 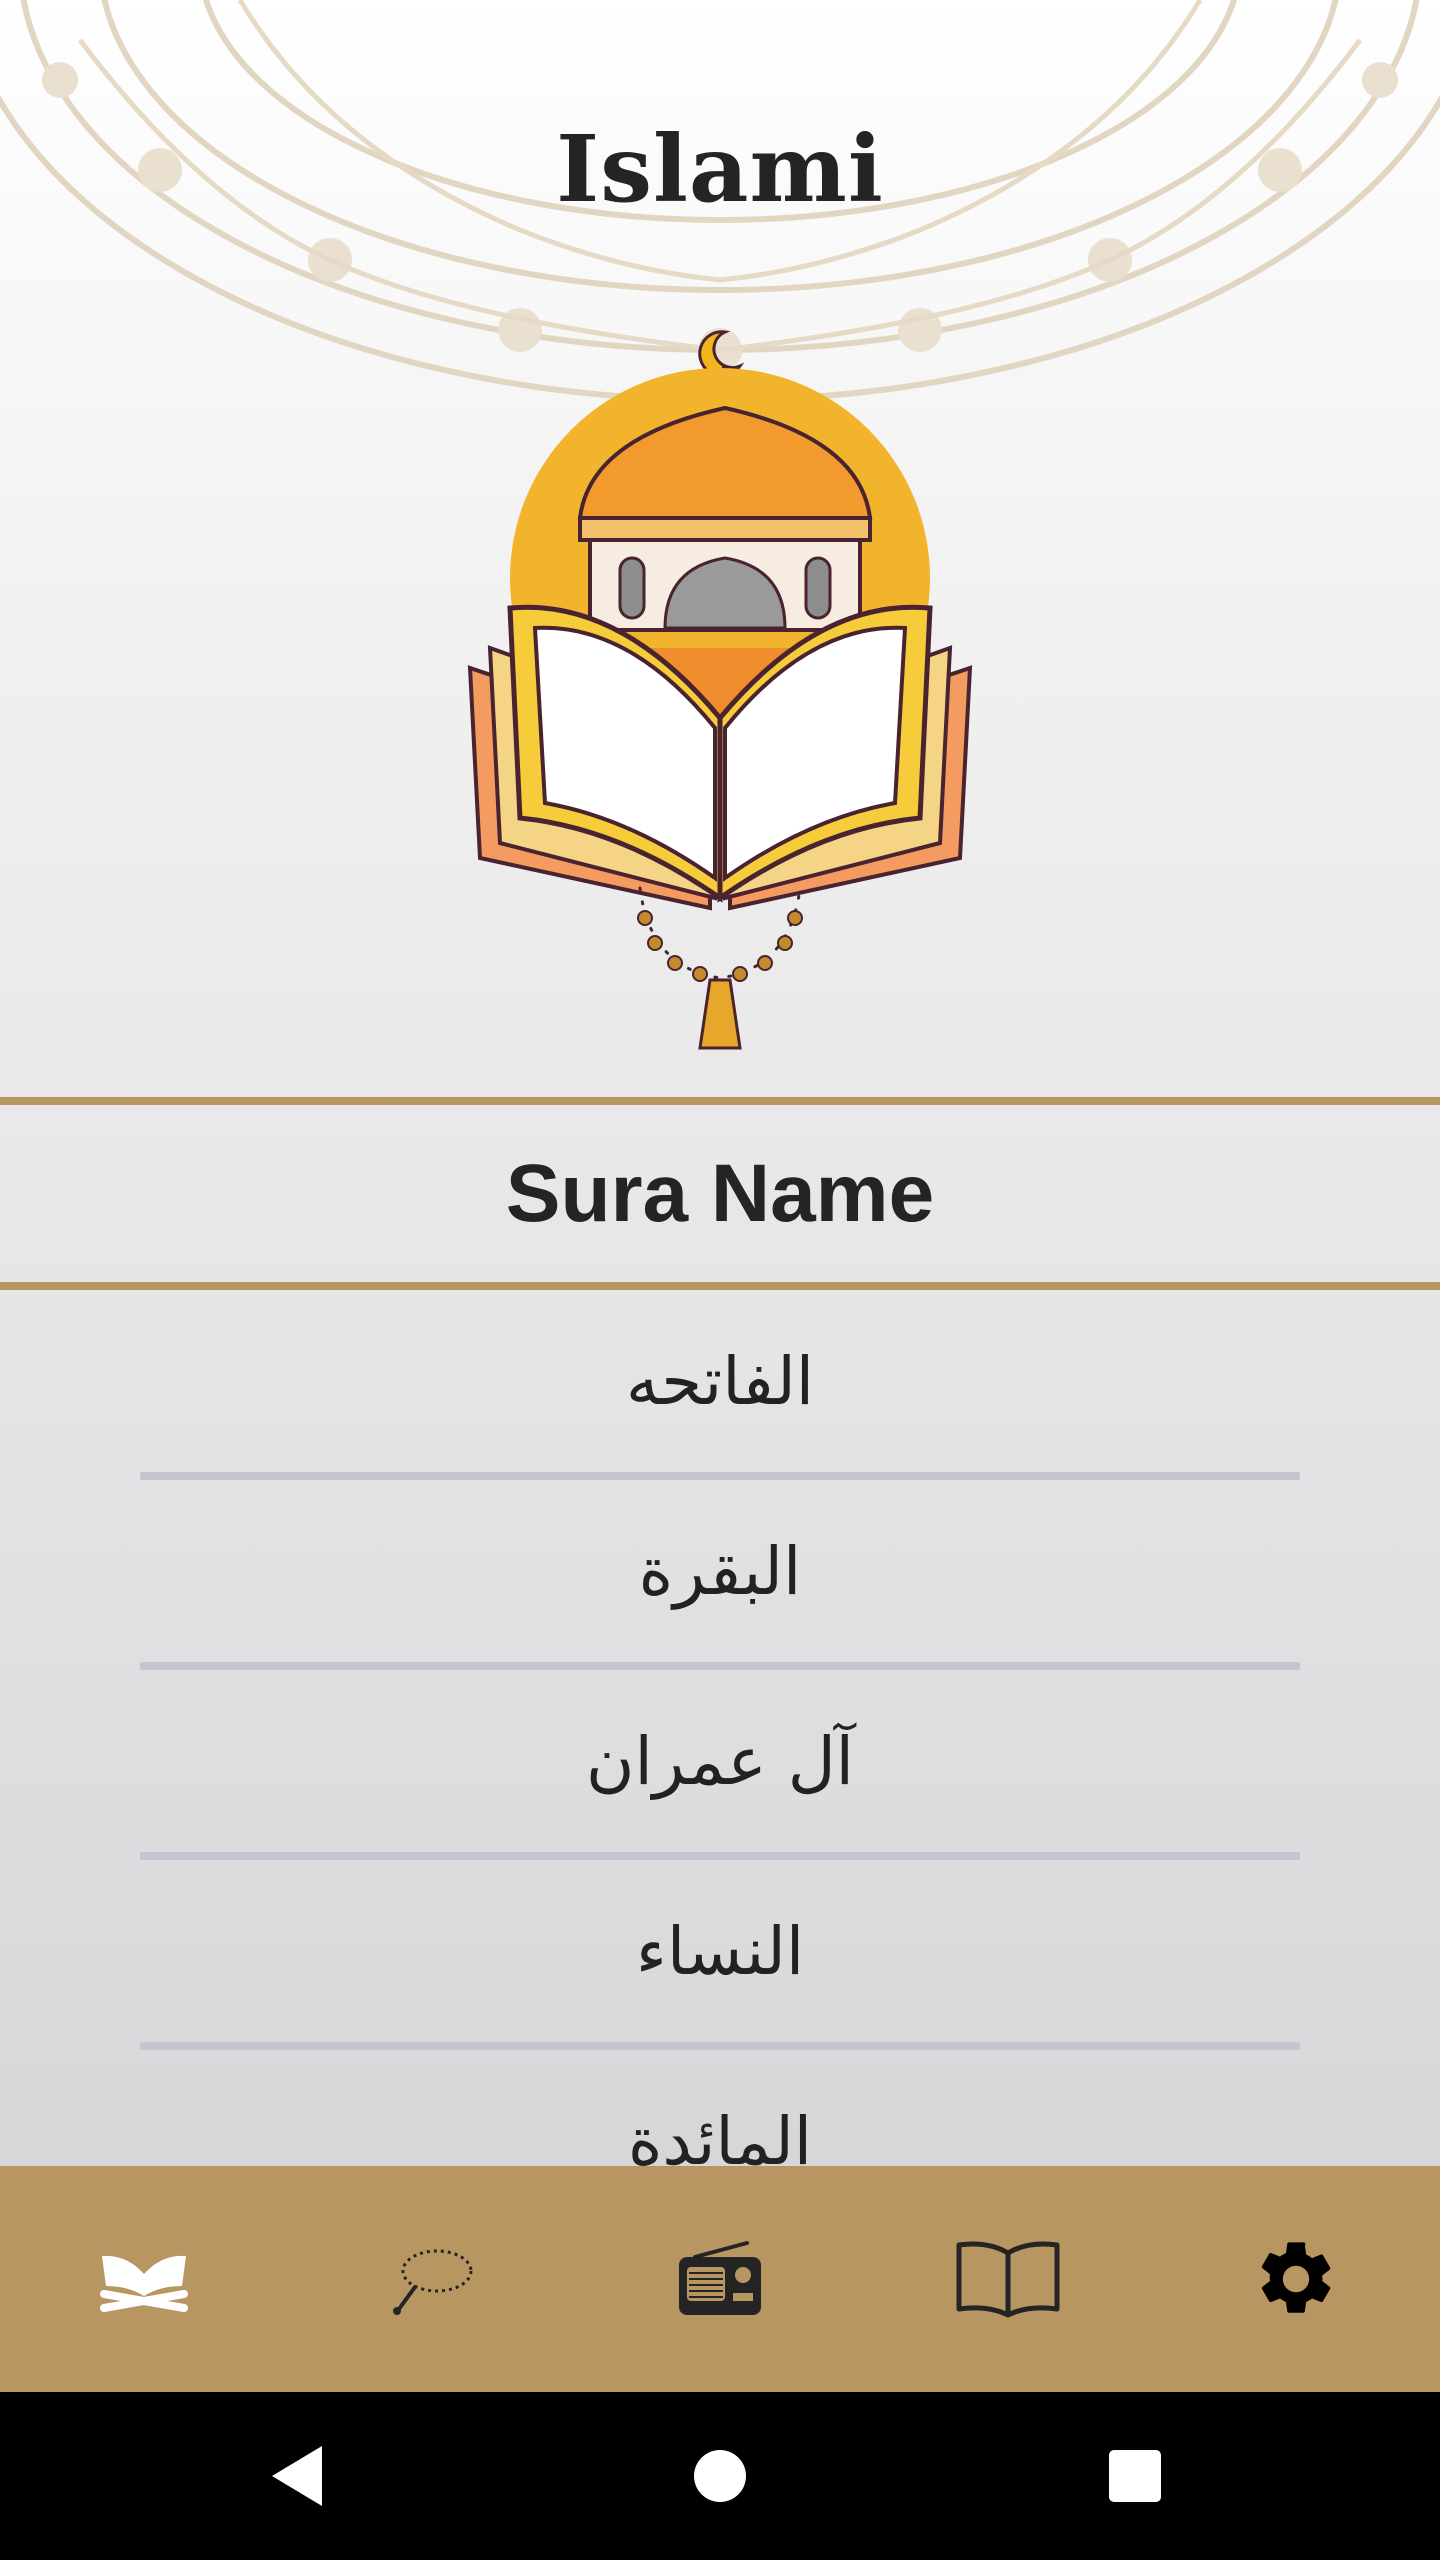 I want to click on quran-icon, so click(x=144, y=2283).